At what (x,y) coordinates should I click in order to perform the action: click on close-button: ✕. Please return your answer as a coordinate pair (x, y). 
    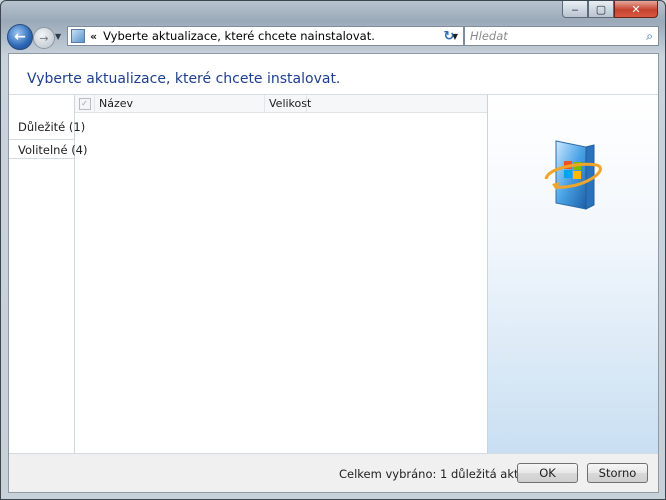
    Looking at the image, I should click on (636, 9).